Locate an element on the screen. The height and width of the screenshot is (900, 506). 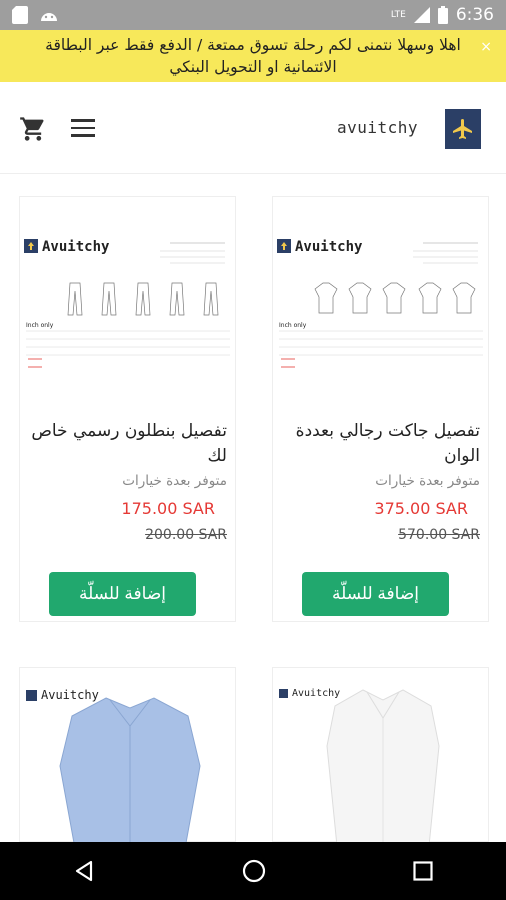
recents-icon is located at coordinates (423, 871).